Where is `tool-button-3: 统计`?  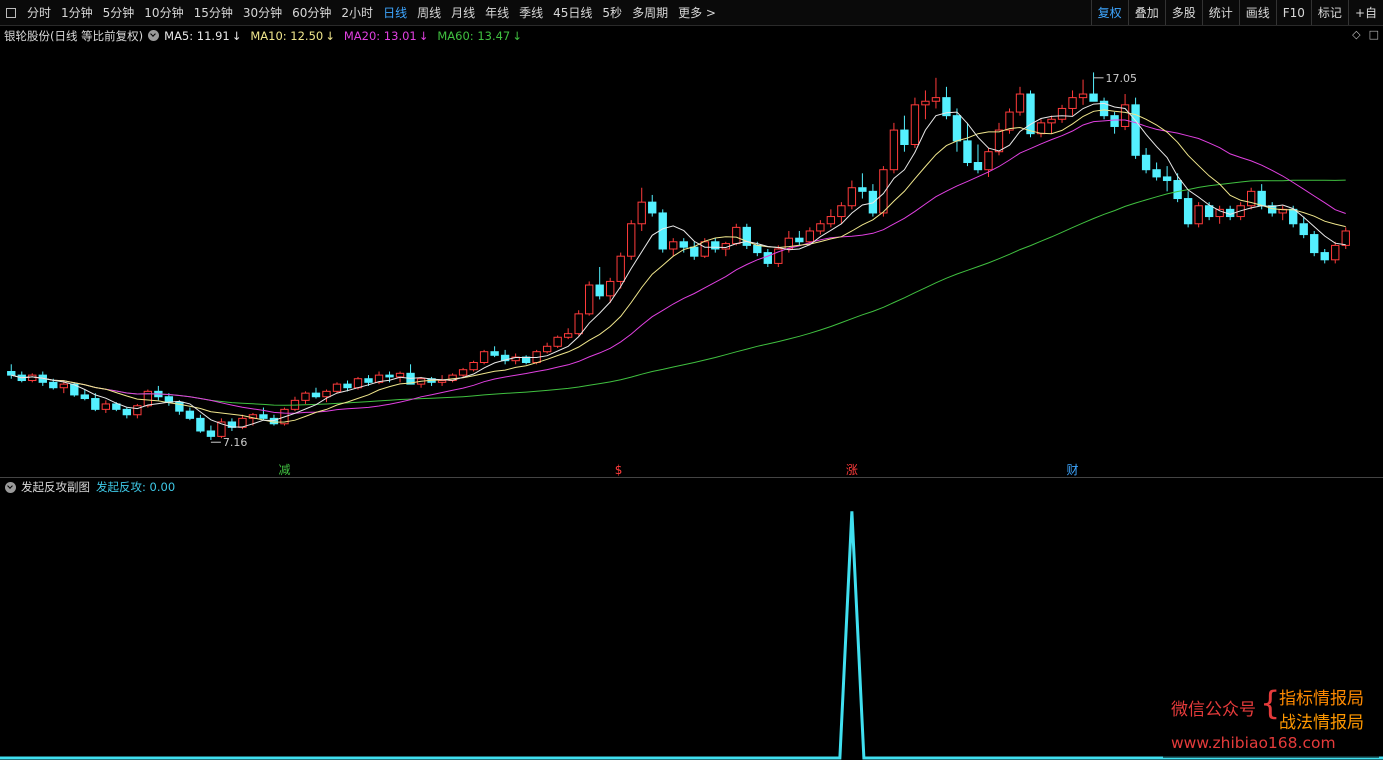 tool-button-3: 统计 is located at coordinates (1220, 12).